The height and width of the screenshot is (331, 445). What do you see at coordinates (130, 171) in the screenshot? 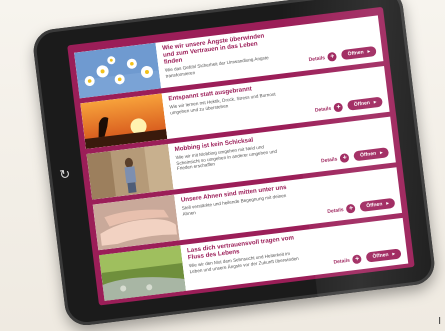
I see `thumbnail-sad-person` at bounding box center [130, 171].